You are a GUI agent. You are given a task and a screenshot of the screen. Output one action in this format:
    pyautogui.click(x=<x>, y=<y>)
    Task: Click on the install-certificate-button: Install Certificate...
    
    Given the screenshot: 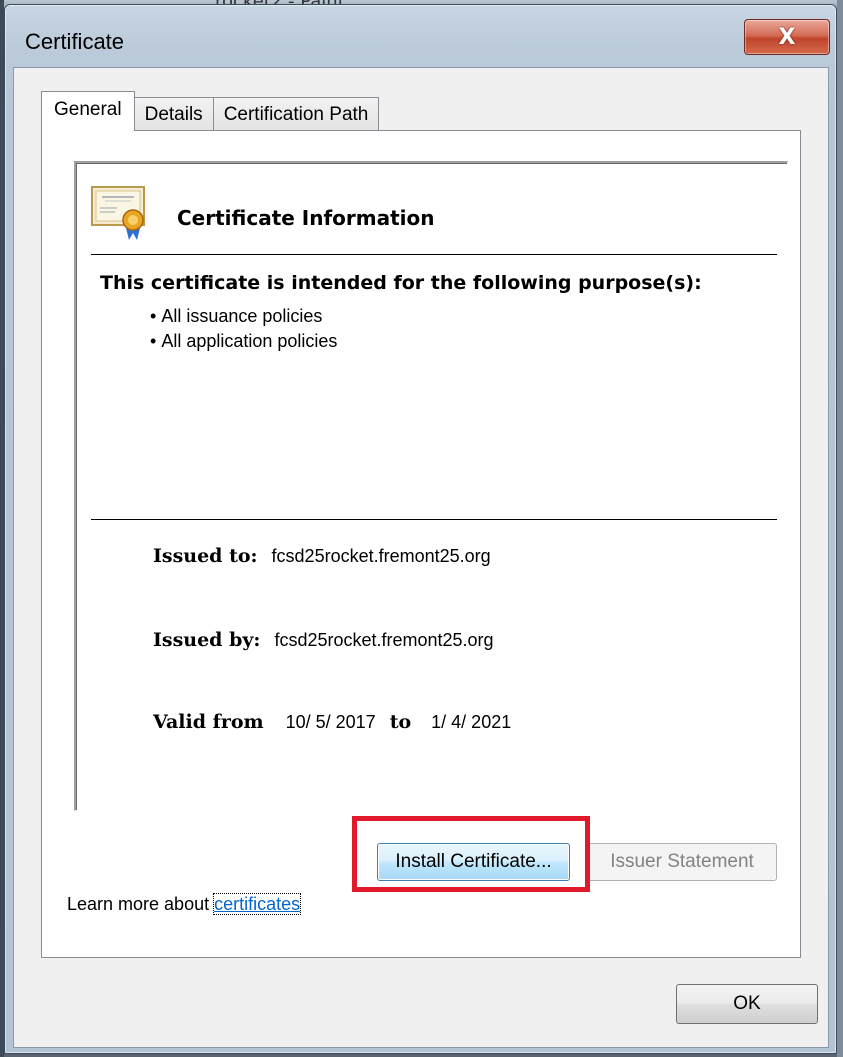 What is the action you would take?
    pyautogui.click(x=473, y=862)
    